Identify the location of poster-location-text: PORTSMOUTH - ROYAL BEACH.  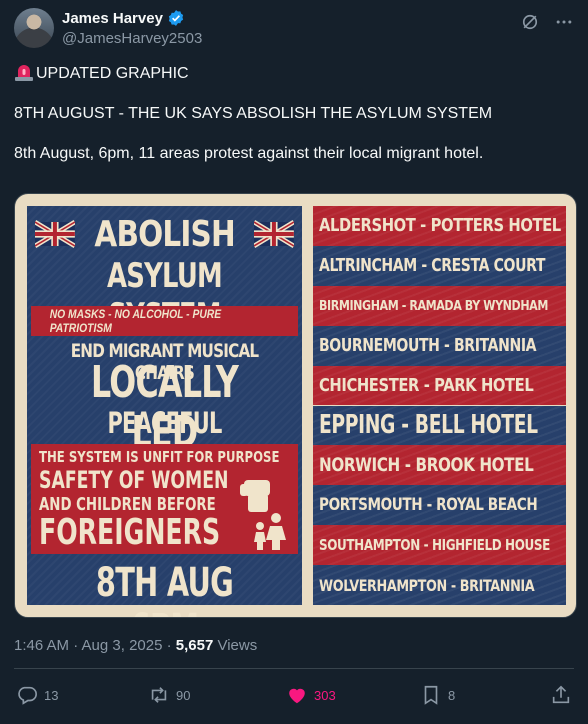
(428, 505).